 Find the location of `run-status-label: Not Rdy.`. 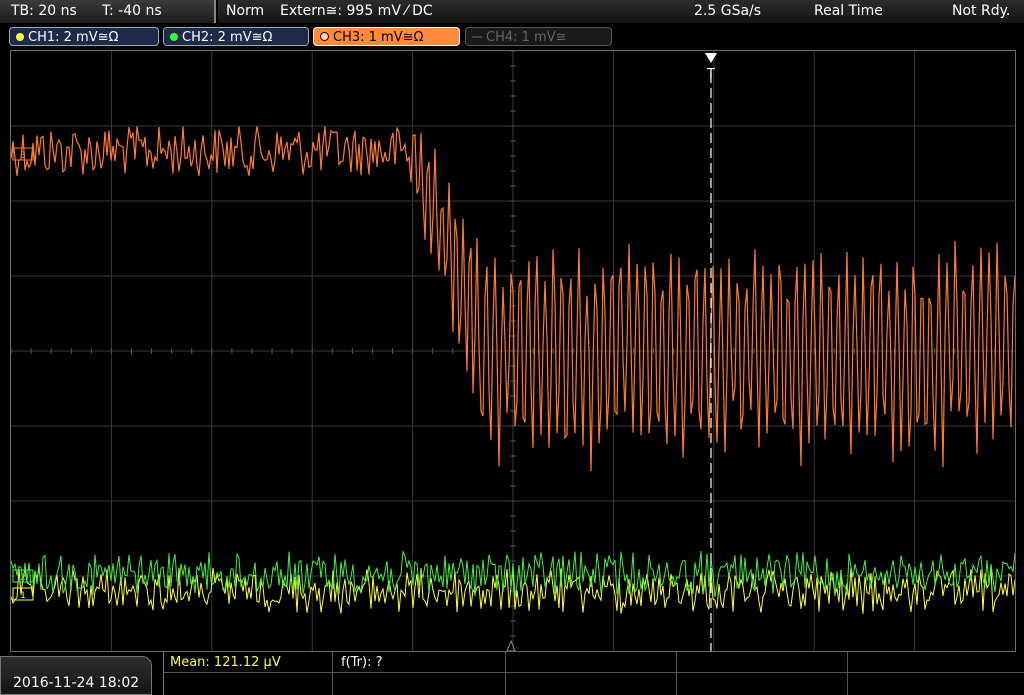

run-status-label: Not Rdy. is located at coordinates (981, 11).